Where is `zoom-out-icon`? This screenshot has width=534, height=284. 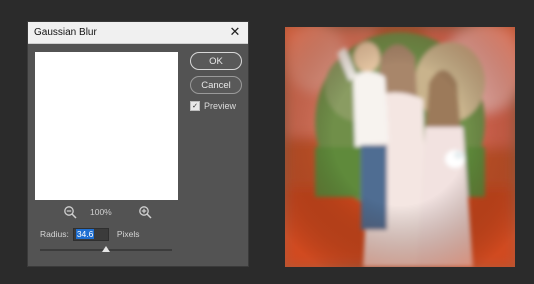 zoom-out-icon is located at coordinates (70, 212).